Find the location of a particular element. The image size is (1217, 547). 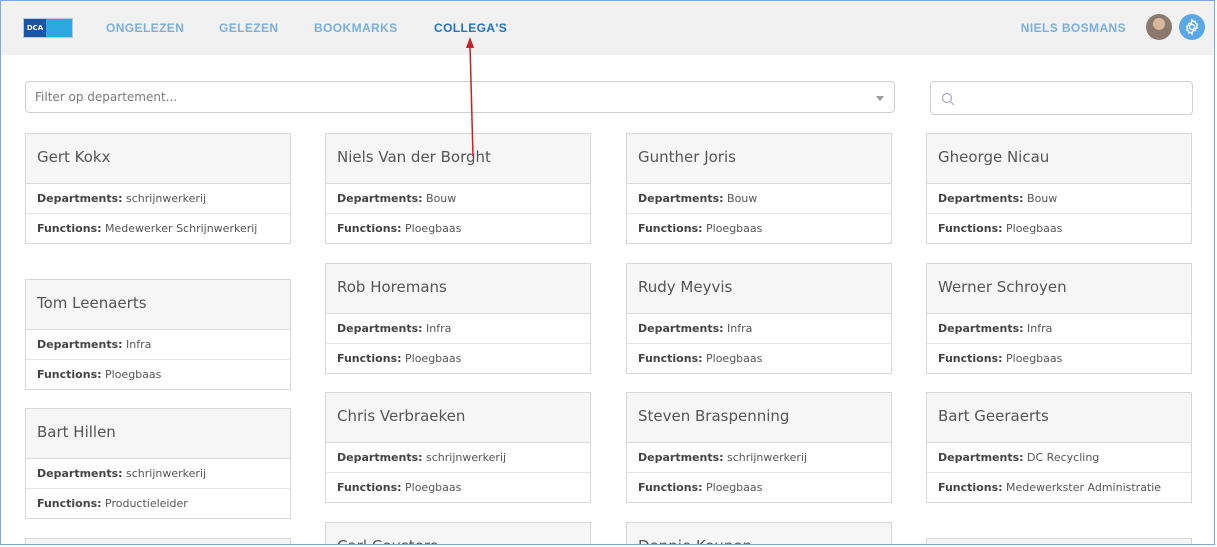

logo-text: DCA is located at coordinates (35, 28).